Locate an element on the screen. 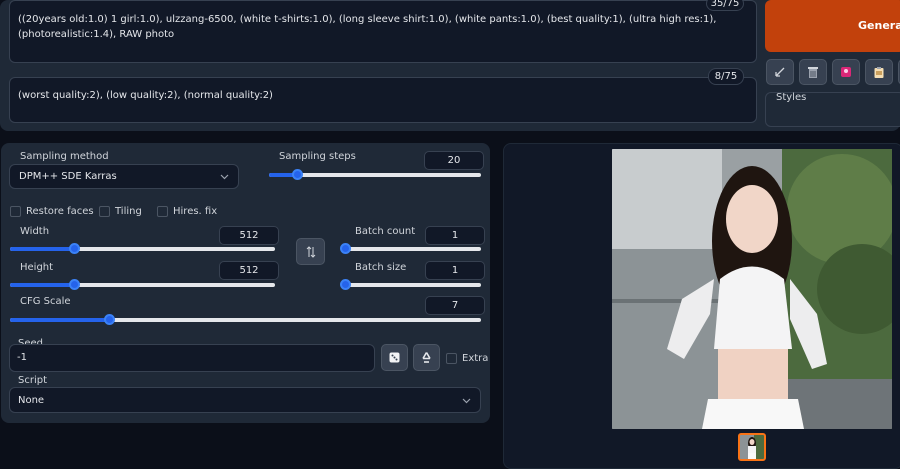 This screenshot has height=469, width=900. extra-networks-button is located at coordinates (846, 72).